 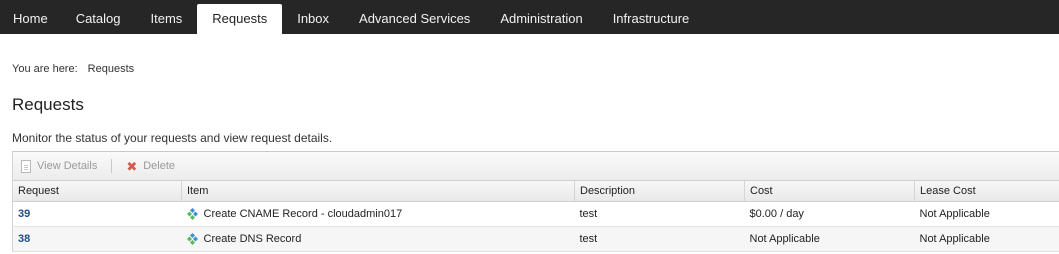 I want to click on tab-infrastructure: Infrastructure, so click(x=651, y=17).